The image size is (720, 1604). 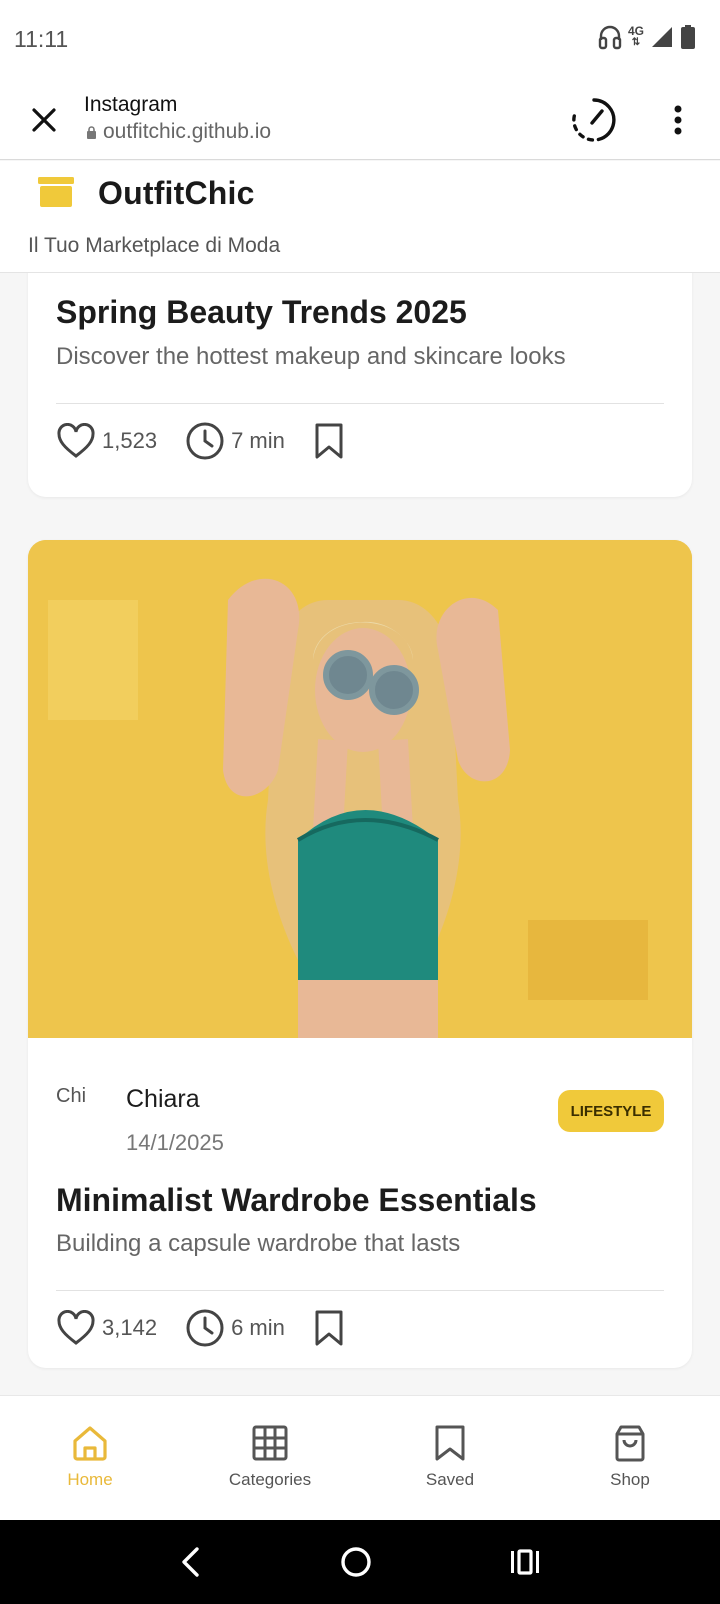 What do you see at coordinates (175, 1142) in the screenshot?
I see `post-date: 14/1/2025` at bounding box center [175, 1142].